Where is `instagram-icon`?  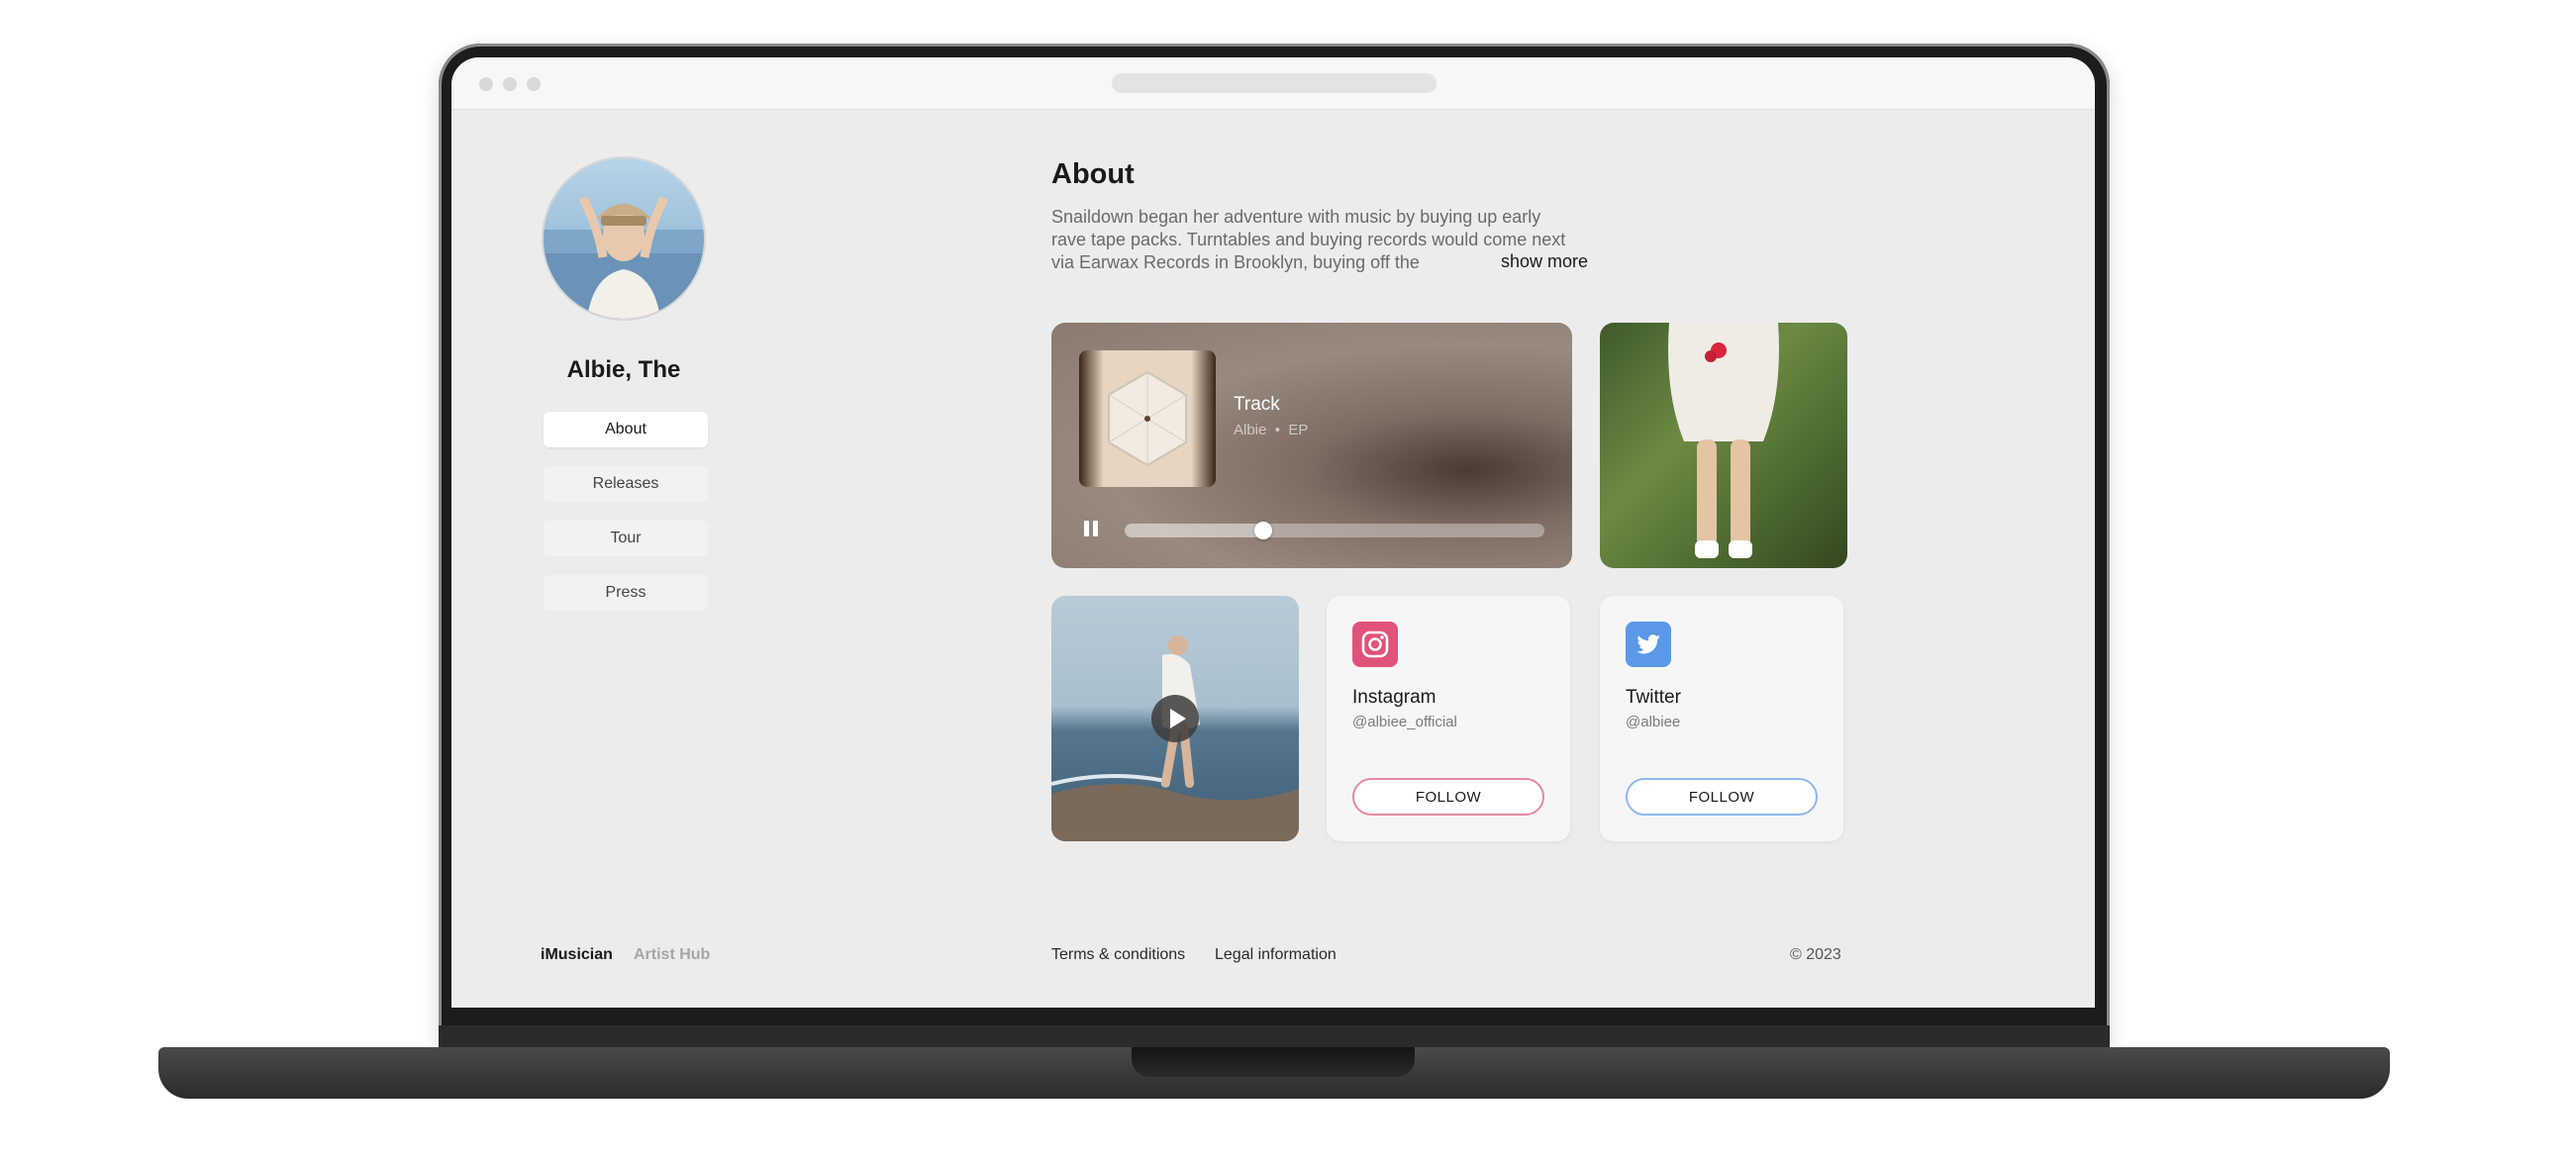 instagram-icon is located at coordinates (1375, 644).